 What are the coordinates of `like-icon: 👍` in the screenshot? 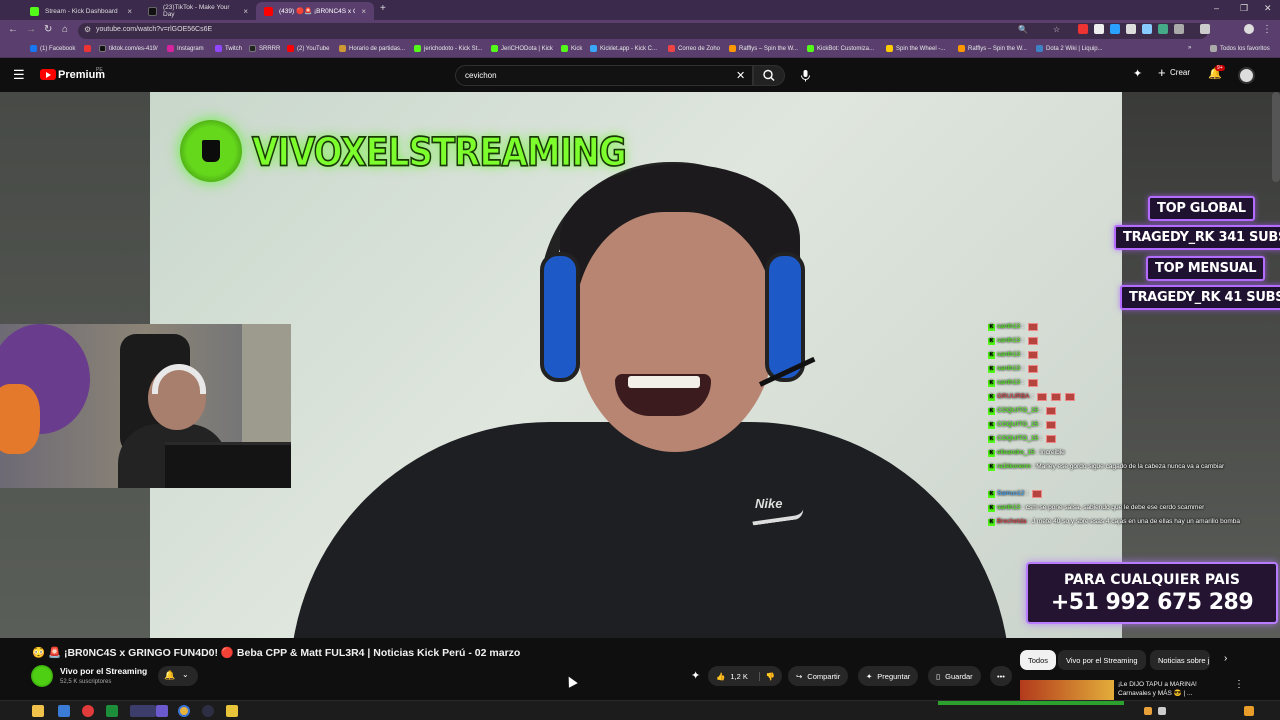 It's located at (720, 676).